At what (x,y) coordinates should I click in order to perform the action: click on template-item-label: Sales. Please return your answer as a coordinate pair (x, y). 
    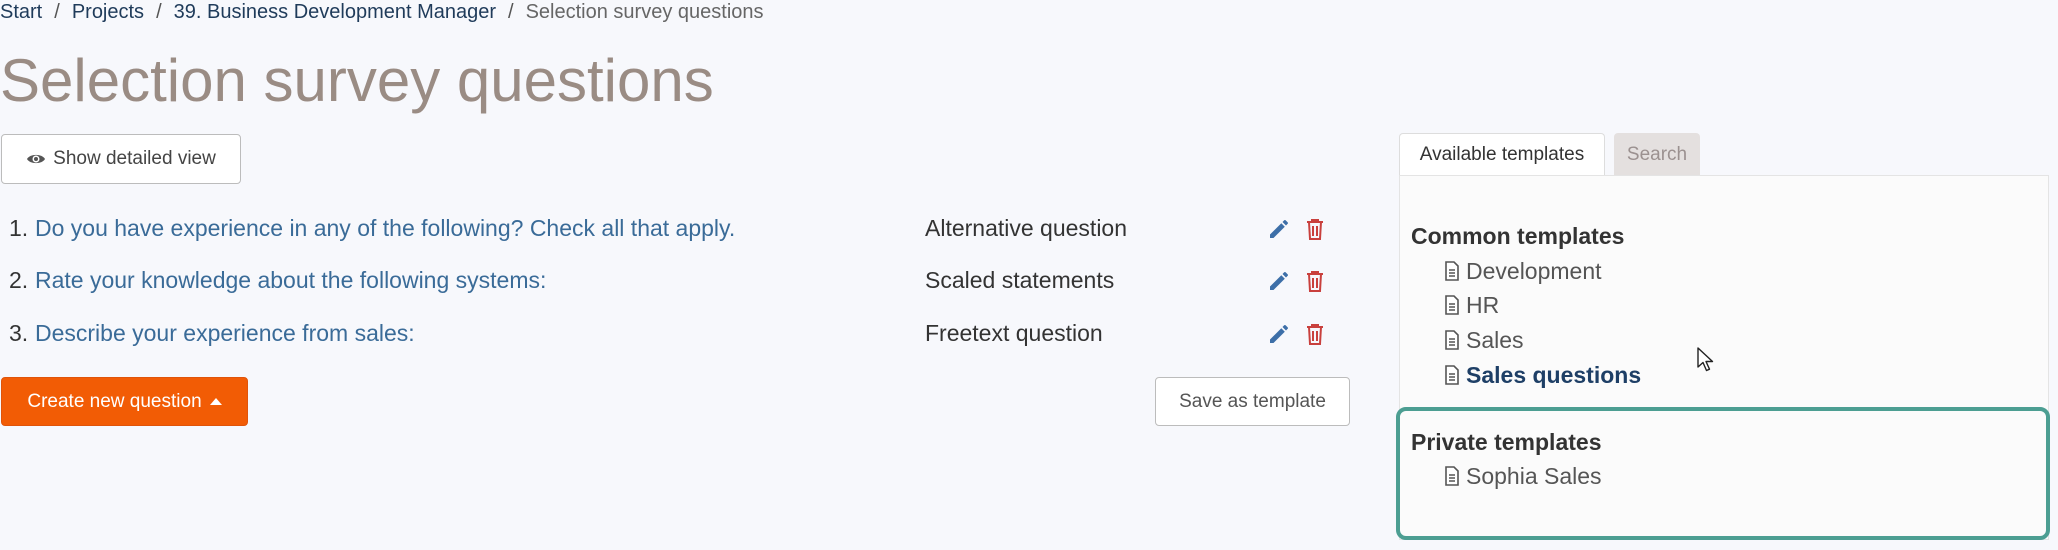
    Looking at the image, I should click on (1495, 340).